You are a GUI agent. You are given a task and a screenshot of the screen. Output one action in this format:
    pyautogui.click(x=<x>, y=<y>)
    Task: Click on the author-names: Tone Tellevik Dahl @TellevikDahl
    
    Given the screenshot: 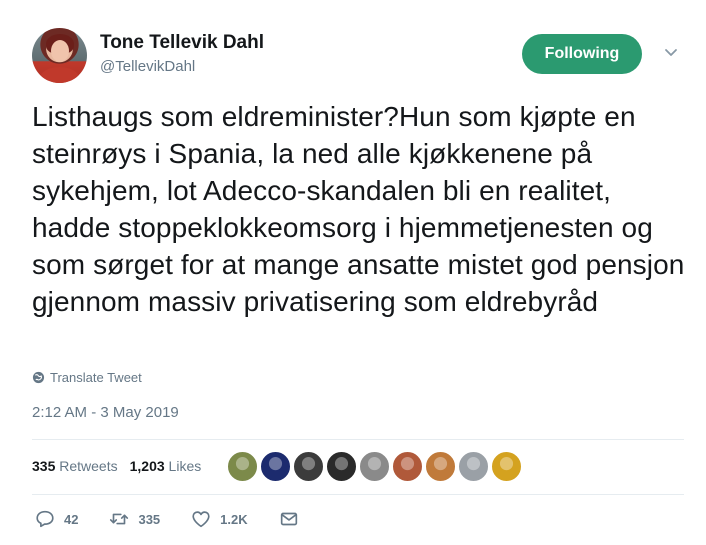 What is the action you would take?
    pyautogui.click(x=182, y=54)
    